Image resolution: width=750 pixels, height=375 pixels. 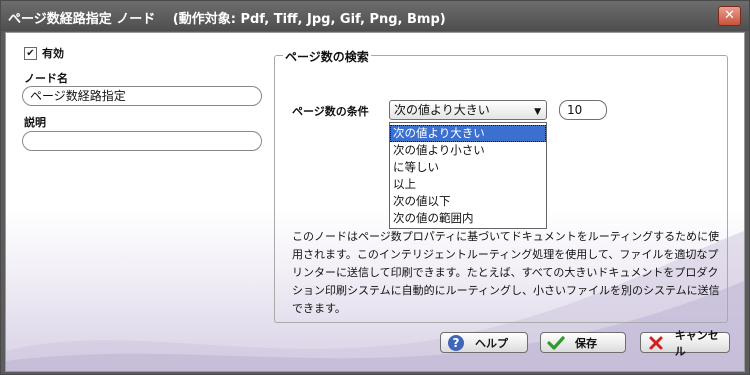 I want to click on description-input, so click(x=142, y=141).